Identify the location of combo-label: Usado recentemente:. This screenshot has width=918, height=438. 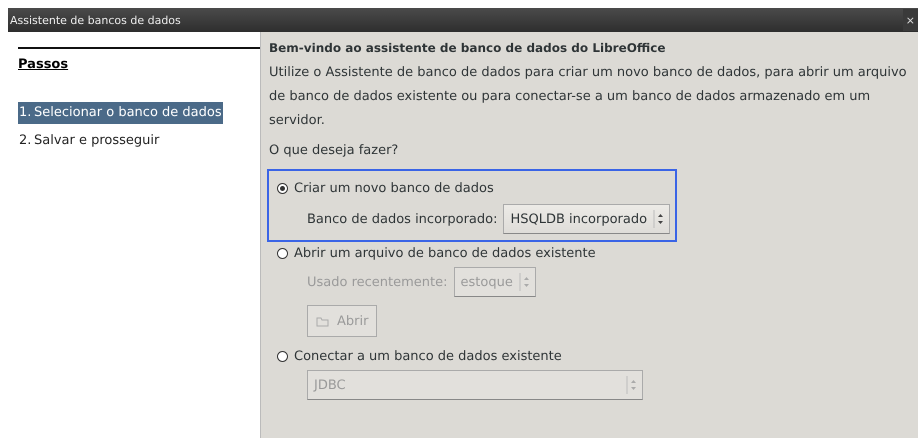
(377, 282).